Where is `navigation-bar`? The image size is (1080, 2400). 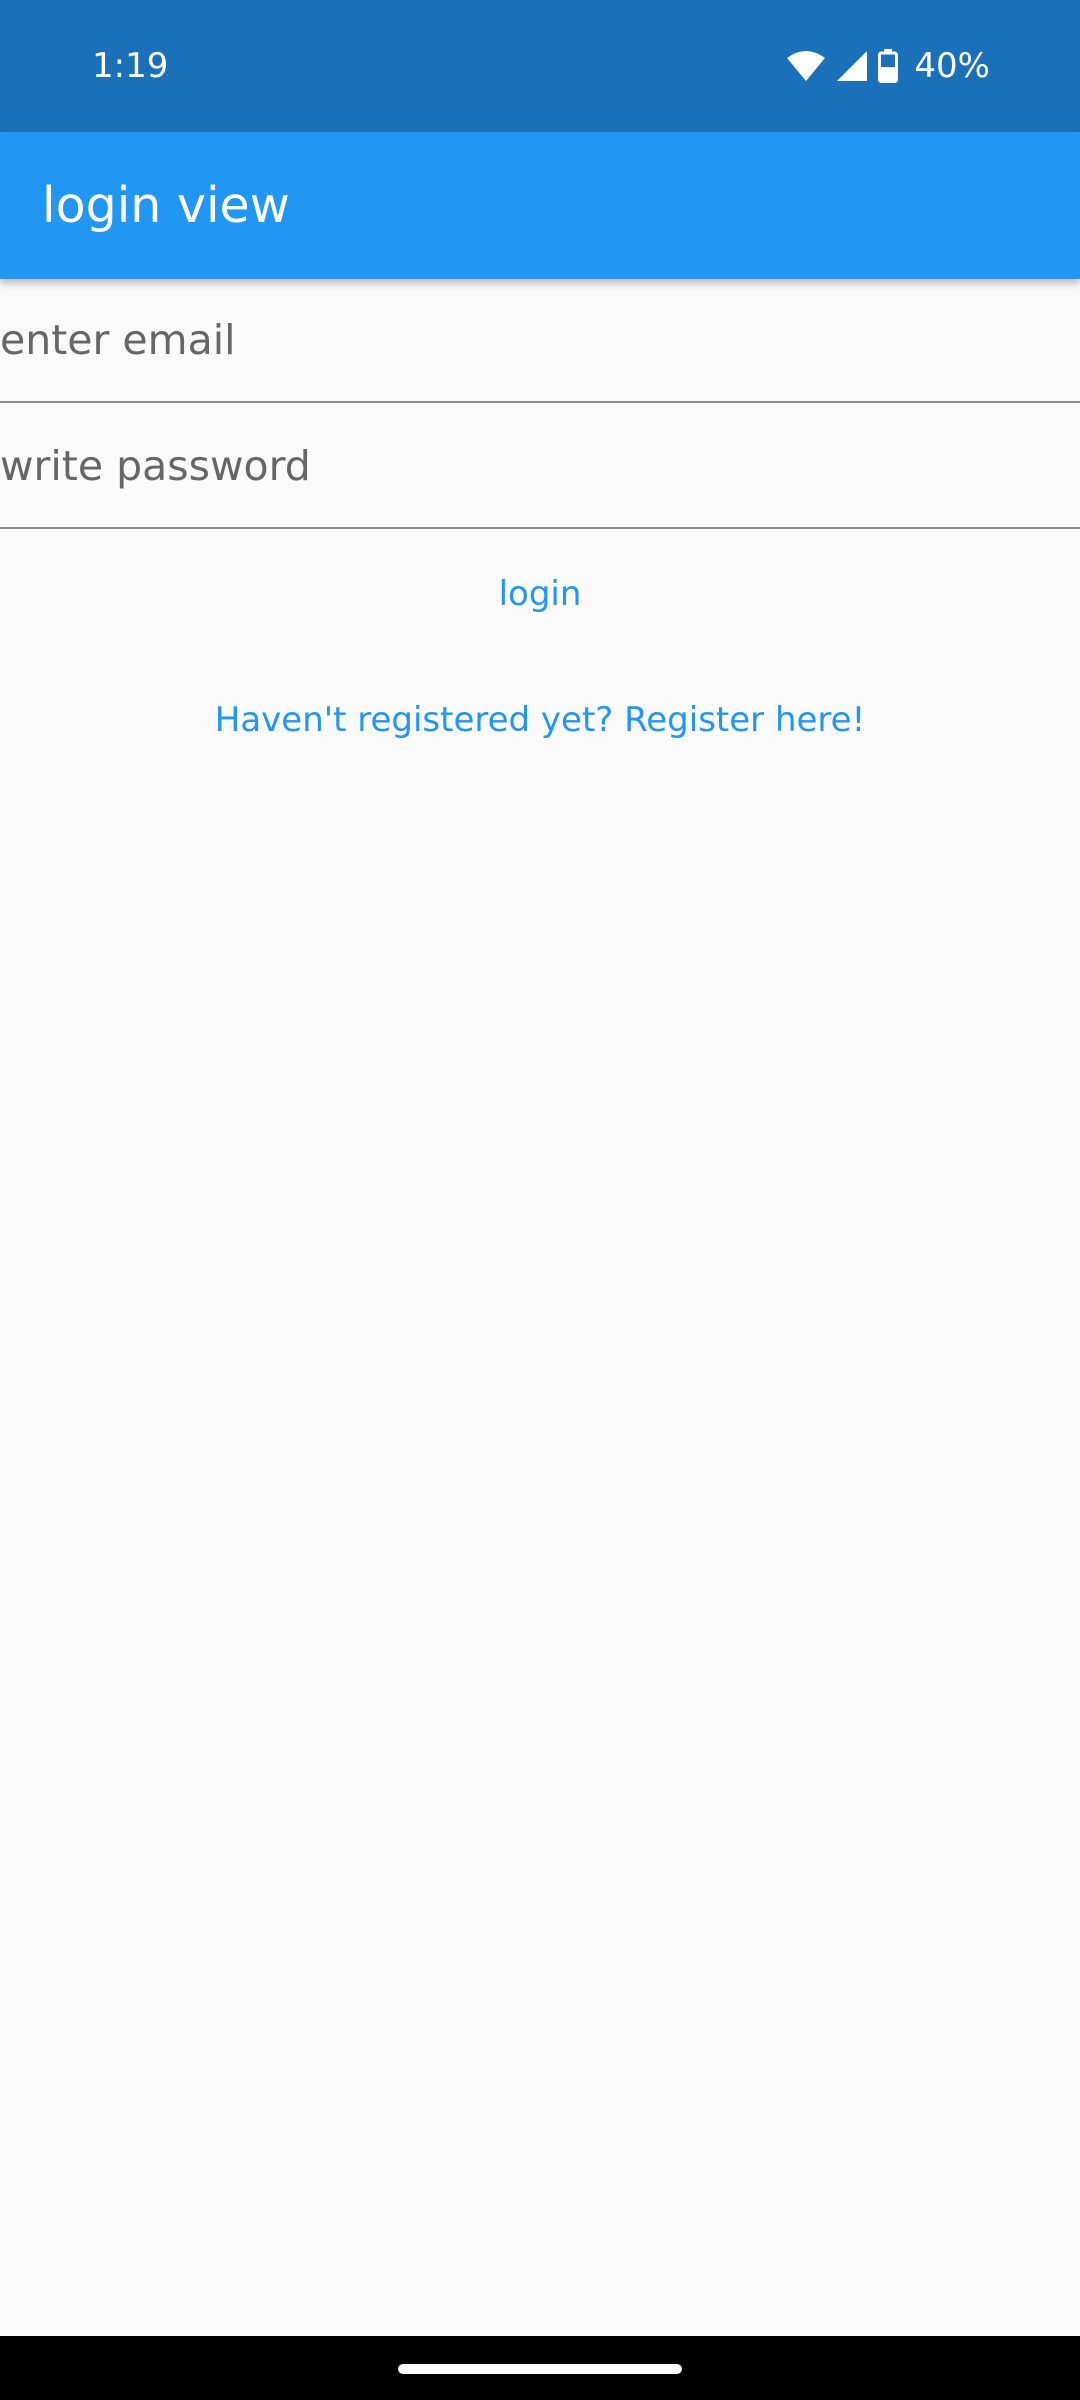
navigation-bar is located at coordinates (540, 2368).